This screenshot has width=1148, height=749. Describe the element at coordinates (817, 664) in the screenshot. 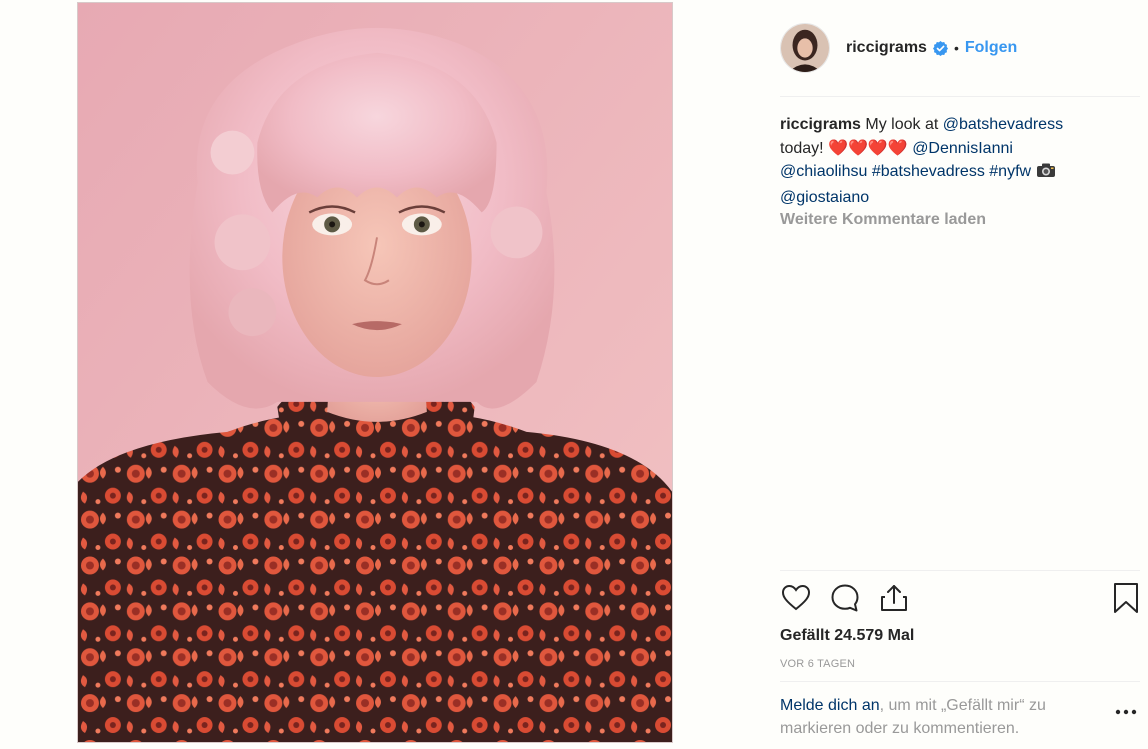

I see `post-timestamp: VOR 6 TAGEN` at that location.